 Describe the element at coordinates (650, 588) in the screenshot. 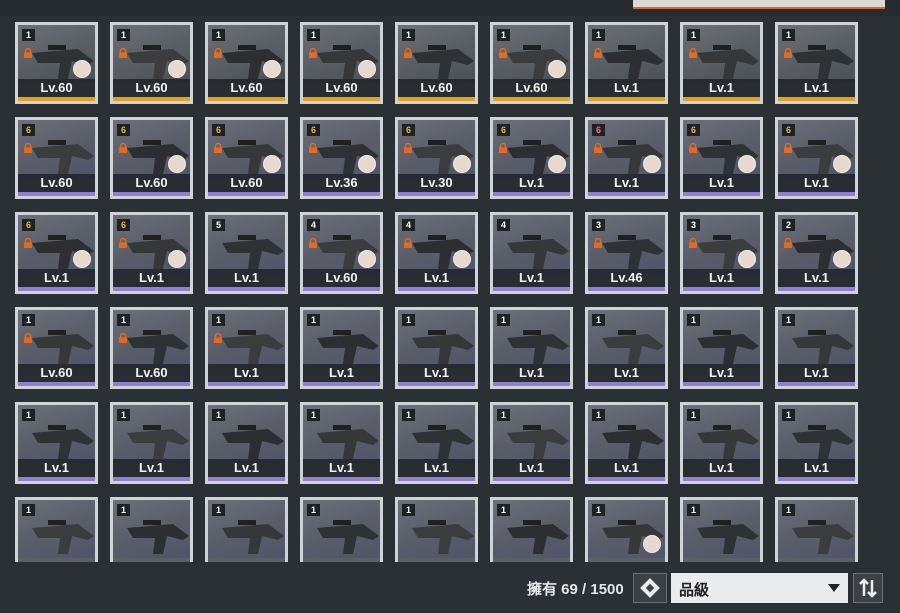

I see `filter-button` at that location.